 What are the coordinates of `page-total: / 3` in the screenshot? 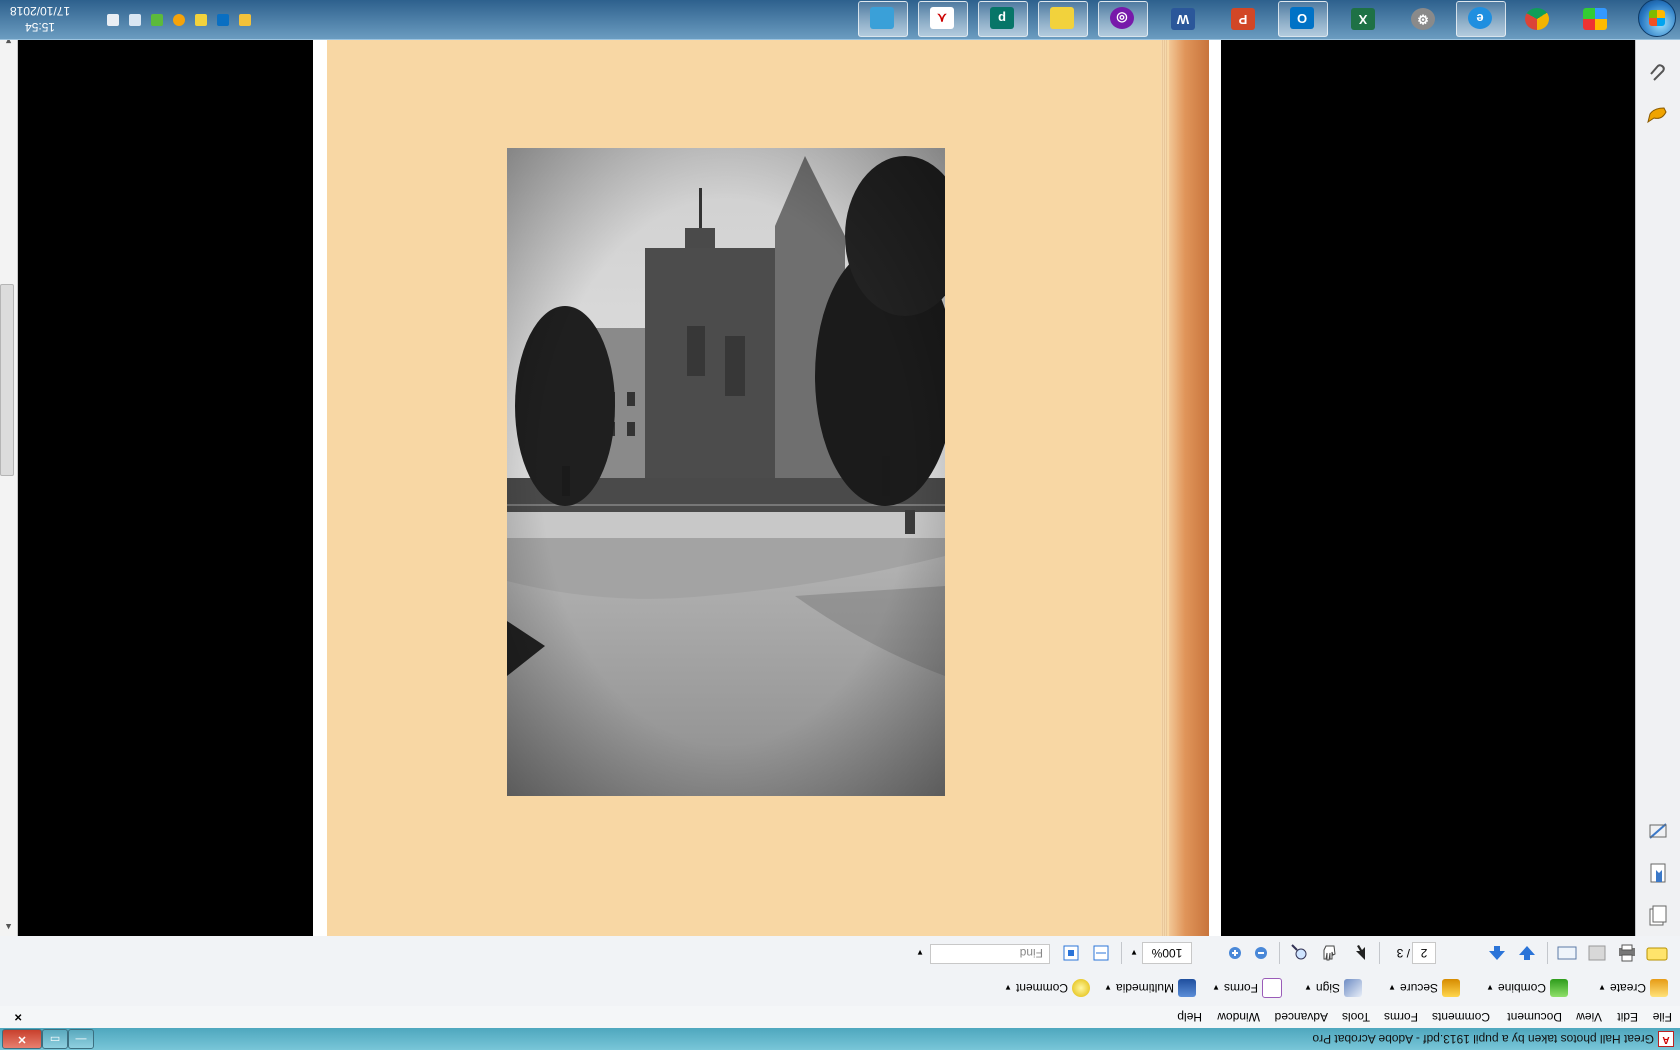 It's located at (1403, 953).